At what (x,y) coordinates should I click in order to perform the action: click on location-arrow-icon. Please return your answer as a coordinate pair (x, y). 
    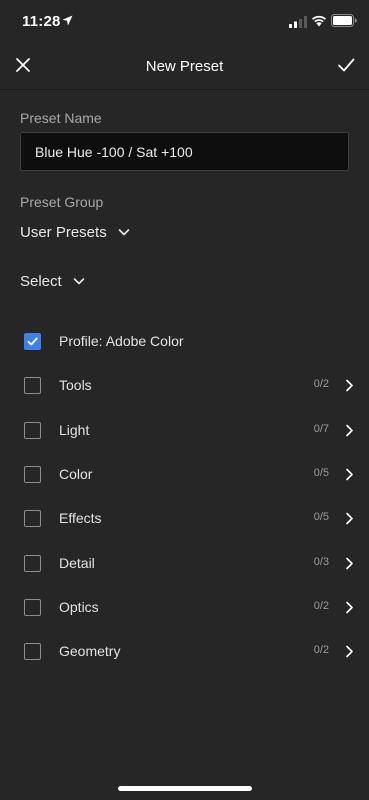
    Looking at the image, I should click on (67, 20).